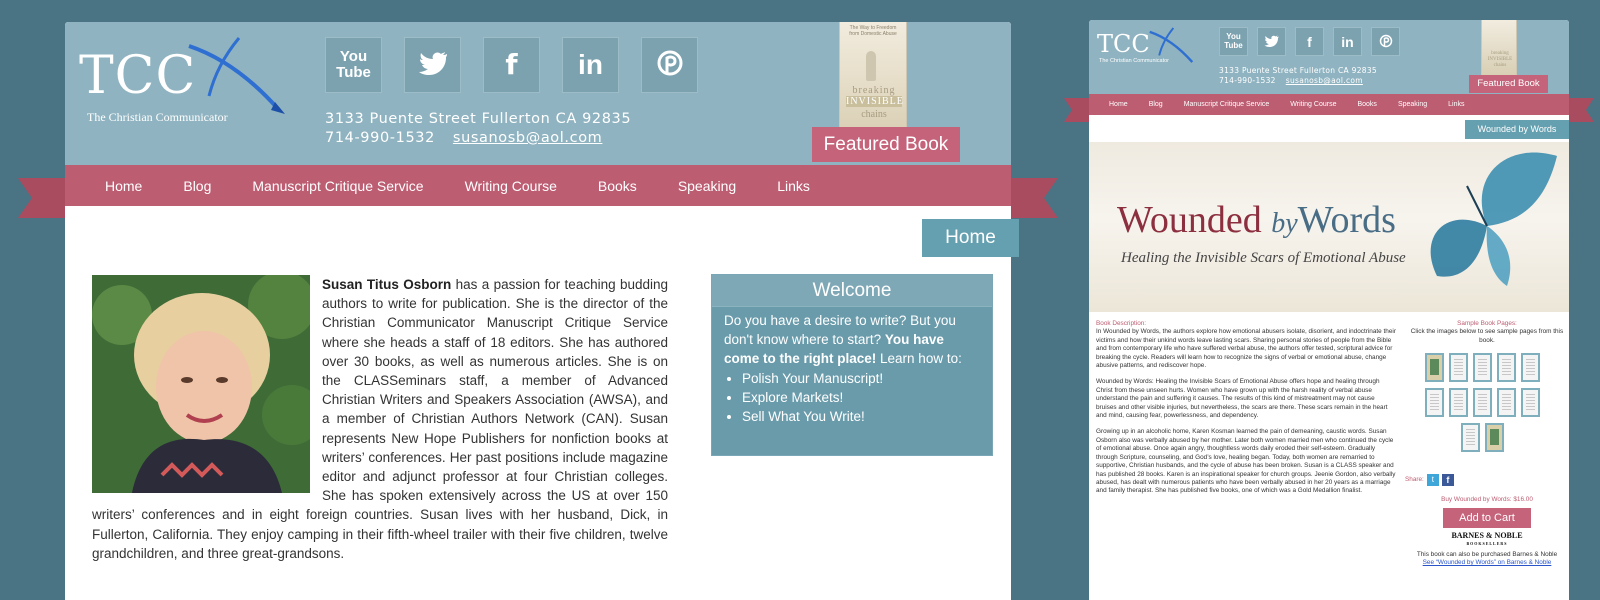 This screenshot has height=600, width=1600. Describe the element at coordinates (184, 86) in the screenshot. I see `site-logo: TCC The Christian Communicator` at that location.